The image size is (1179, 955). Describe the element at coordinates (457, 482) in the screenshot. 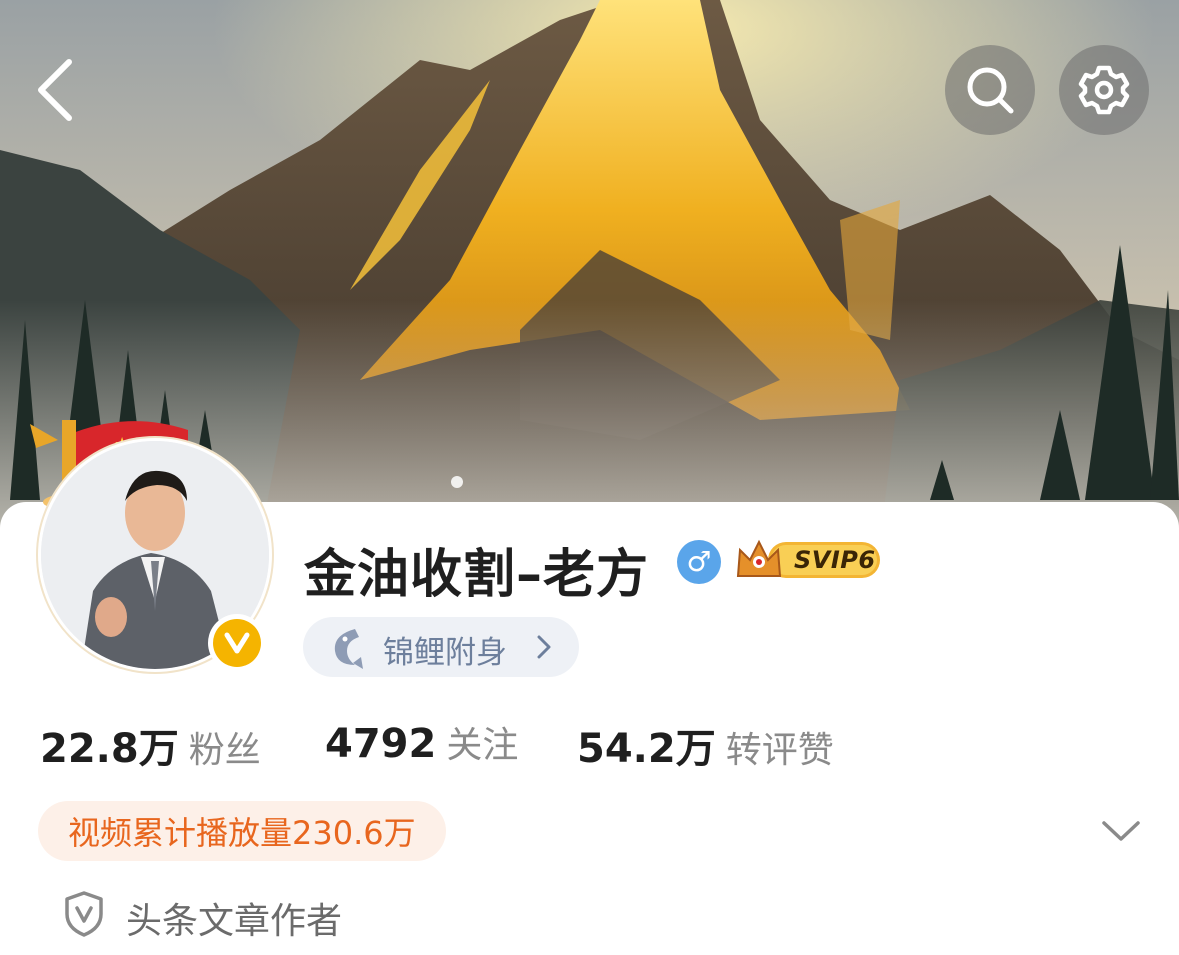

I see `banner-page-indicator` at that location.